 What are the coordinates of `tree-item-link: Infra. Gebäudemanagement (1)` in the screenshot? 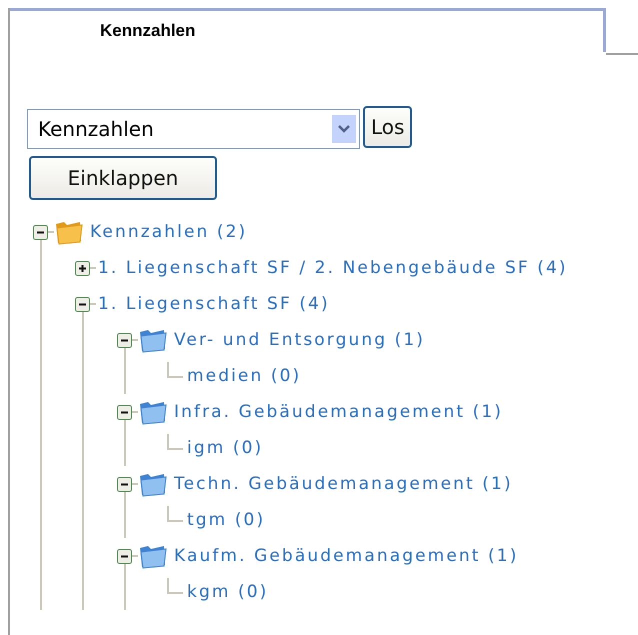 It's located at (339, 412).